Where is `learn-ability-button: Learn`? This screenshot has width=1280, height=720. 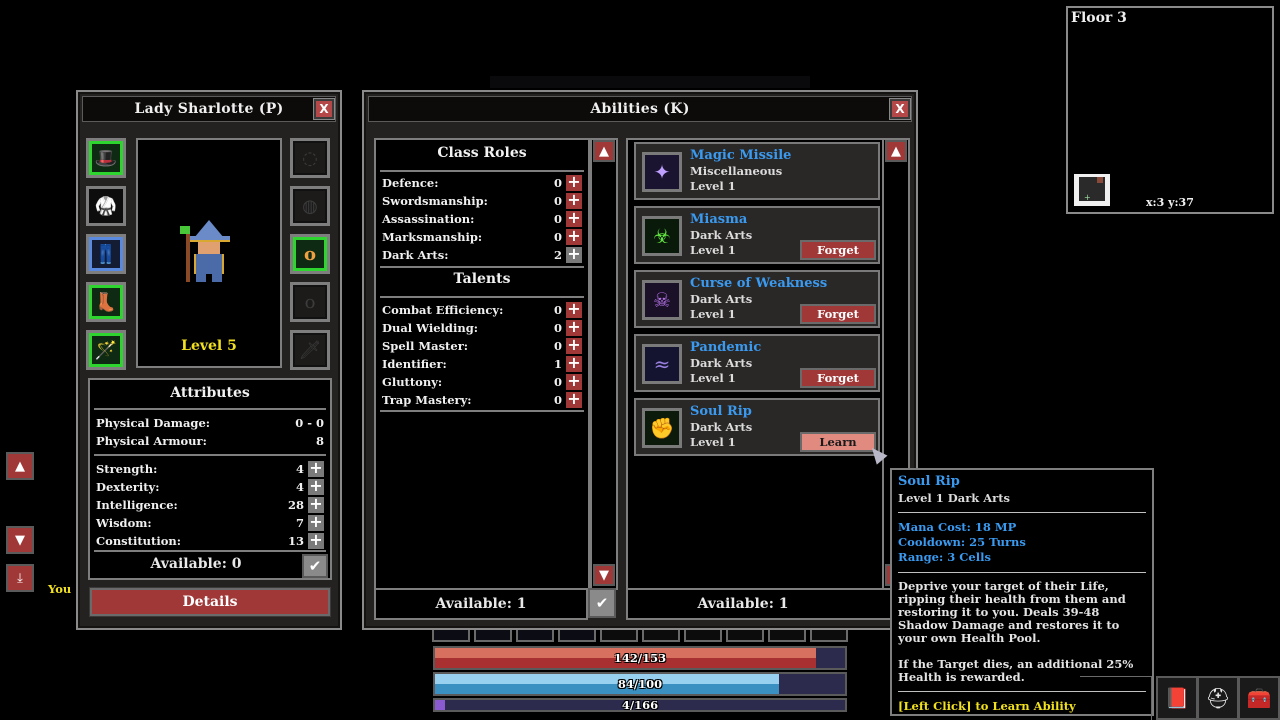
learn-ability-button: Learn is located at coordinates (838, 442).